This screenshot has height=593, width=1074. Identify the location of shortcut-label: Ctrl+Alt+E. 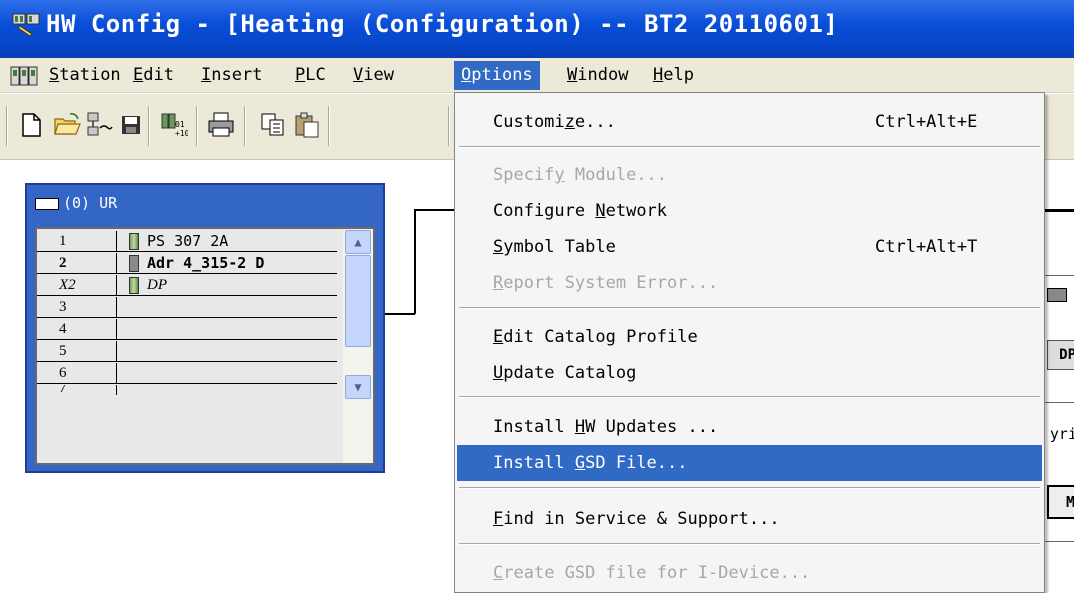
(926, 122).